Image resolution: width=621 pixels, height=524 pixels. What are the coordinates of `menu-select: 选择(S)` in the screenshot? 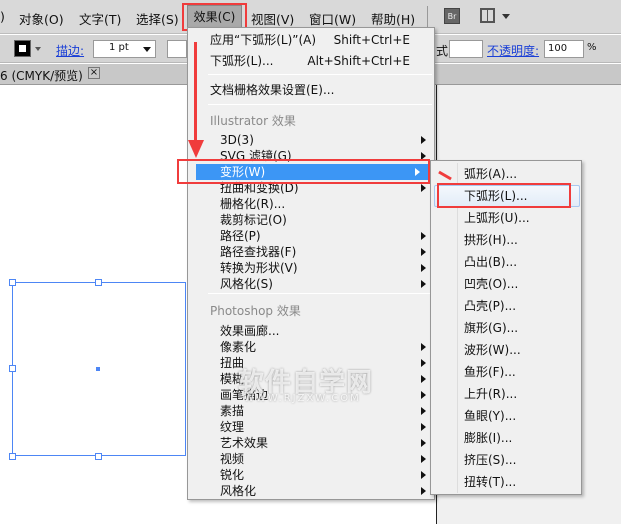 It's located at (157, 18).